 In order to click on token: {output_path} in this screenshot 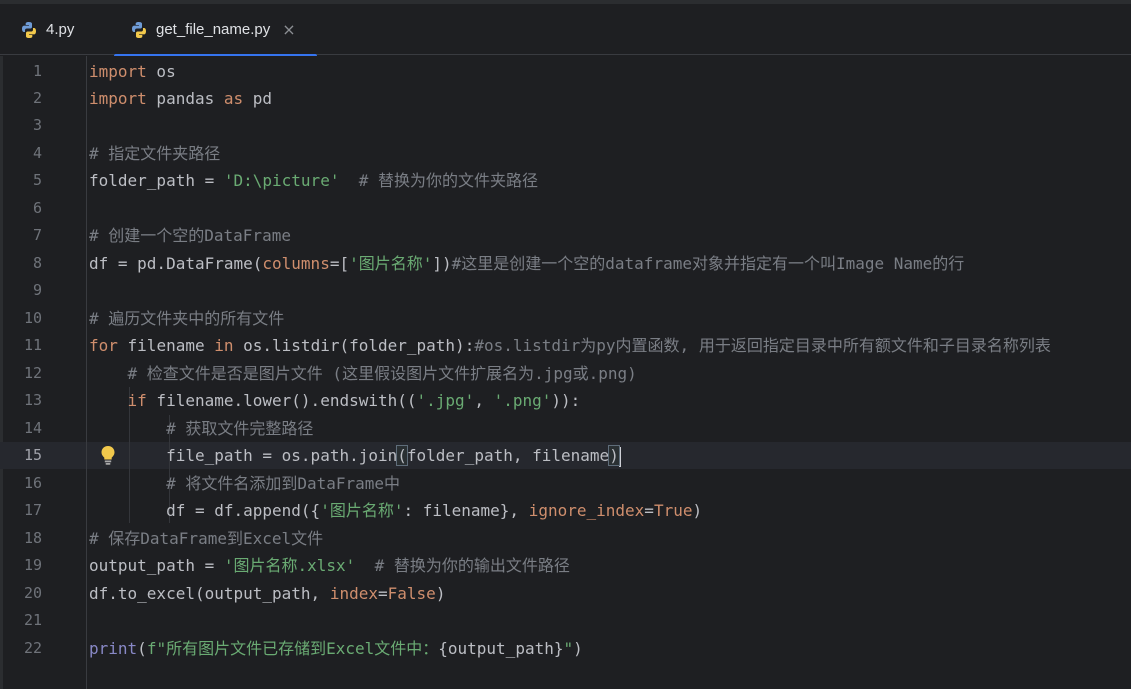, I will do `click(501, 648)`.